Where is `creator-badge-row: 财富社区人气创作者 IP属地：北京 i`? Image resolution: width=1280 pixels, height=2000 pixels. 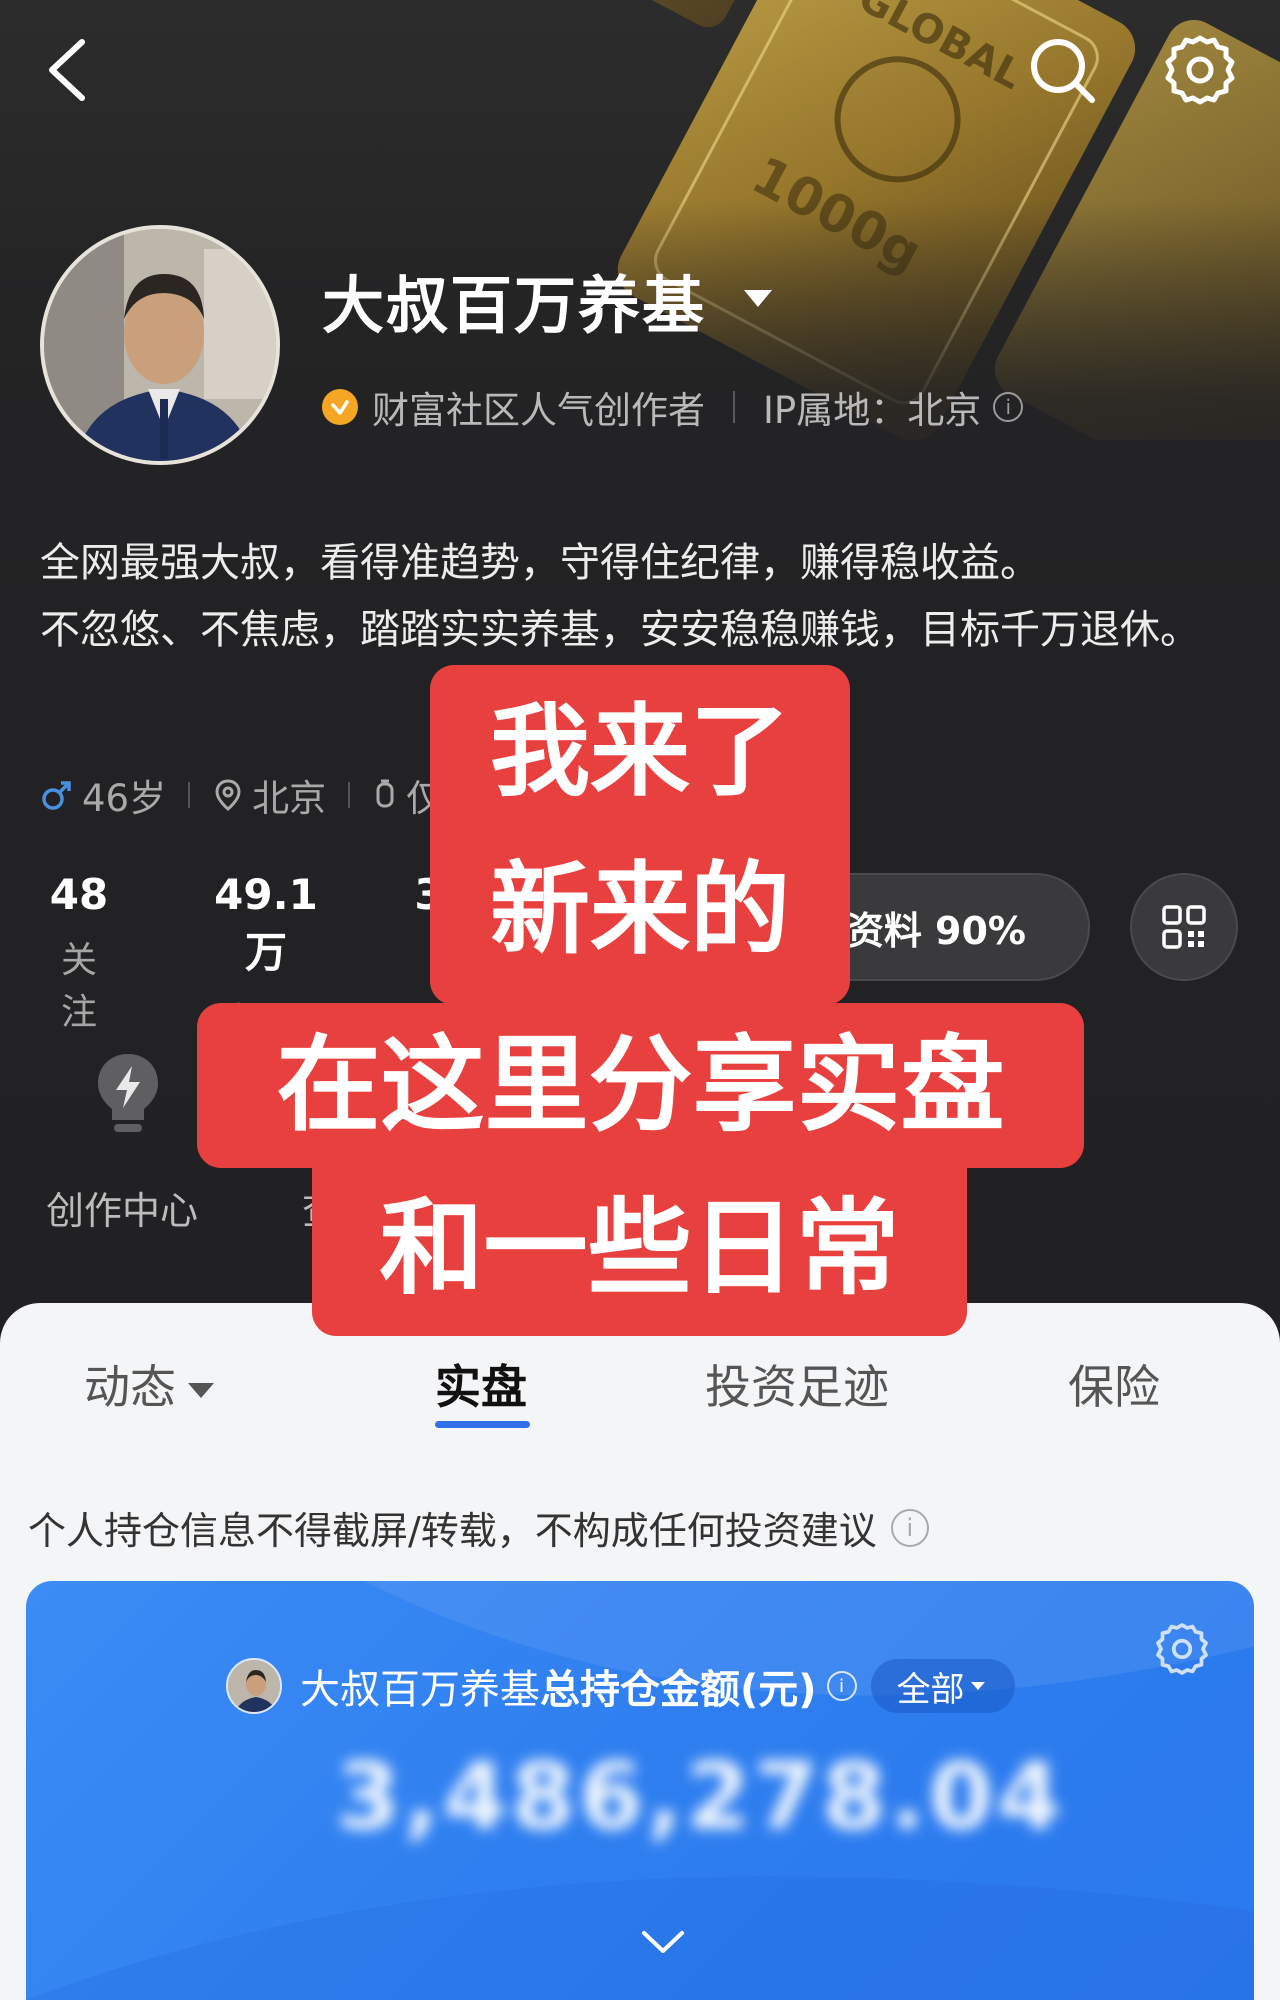
creator-badge-row: 财富社区人气创作者 IP属地：北京 i is located at coordinates (673, 408).